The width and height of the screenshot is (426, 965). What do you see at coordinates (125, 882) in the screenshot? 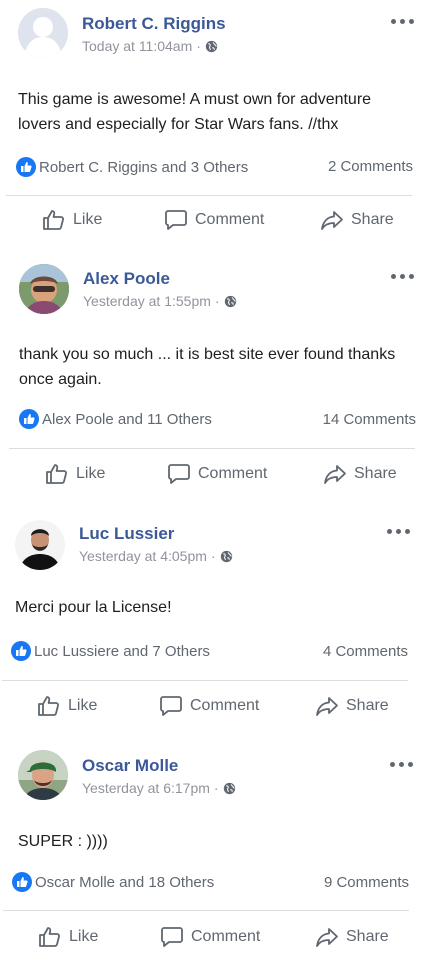
I see `reaction-text: Oscar Molle and 18 Others` at bounding box center [125, 882].